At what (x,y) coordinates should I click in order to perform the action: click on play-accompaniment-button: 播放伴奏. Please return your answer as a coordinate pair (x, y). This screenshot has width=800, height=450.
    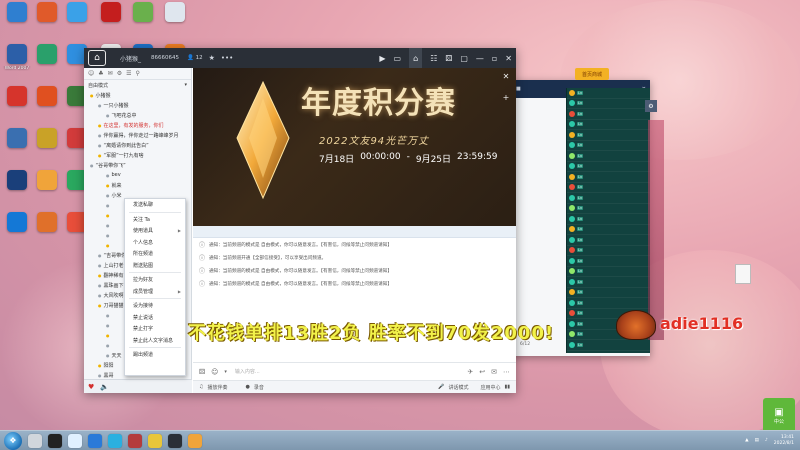
    Looking at the image, I should click on (217, 387).